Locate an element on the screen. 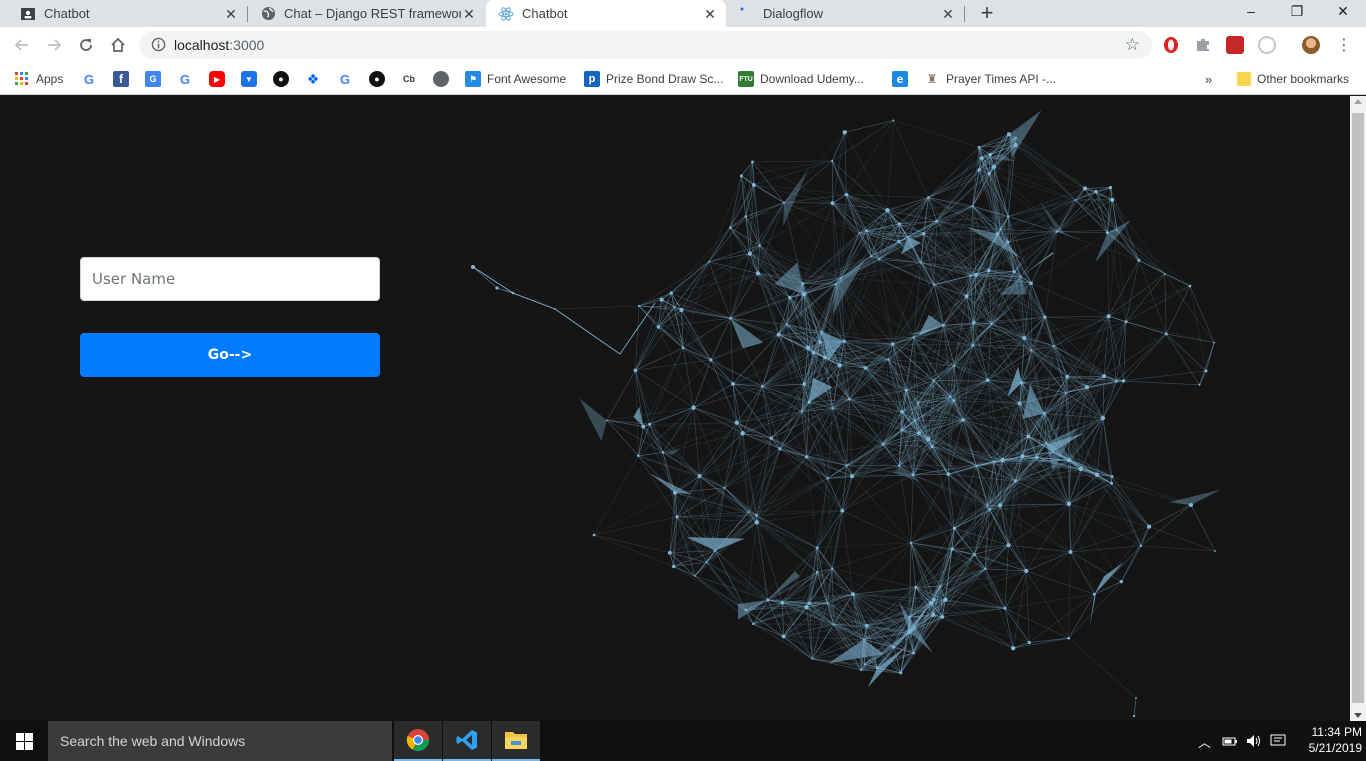  home-button is located at coordinates (118, 45).